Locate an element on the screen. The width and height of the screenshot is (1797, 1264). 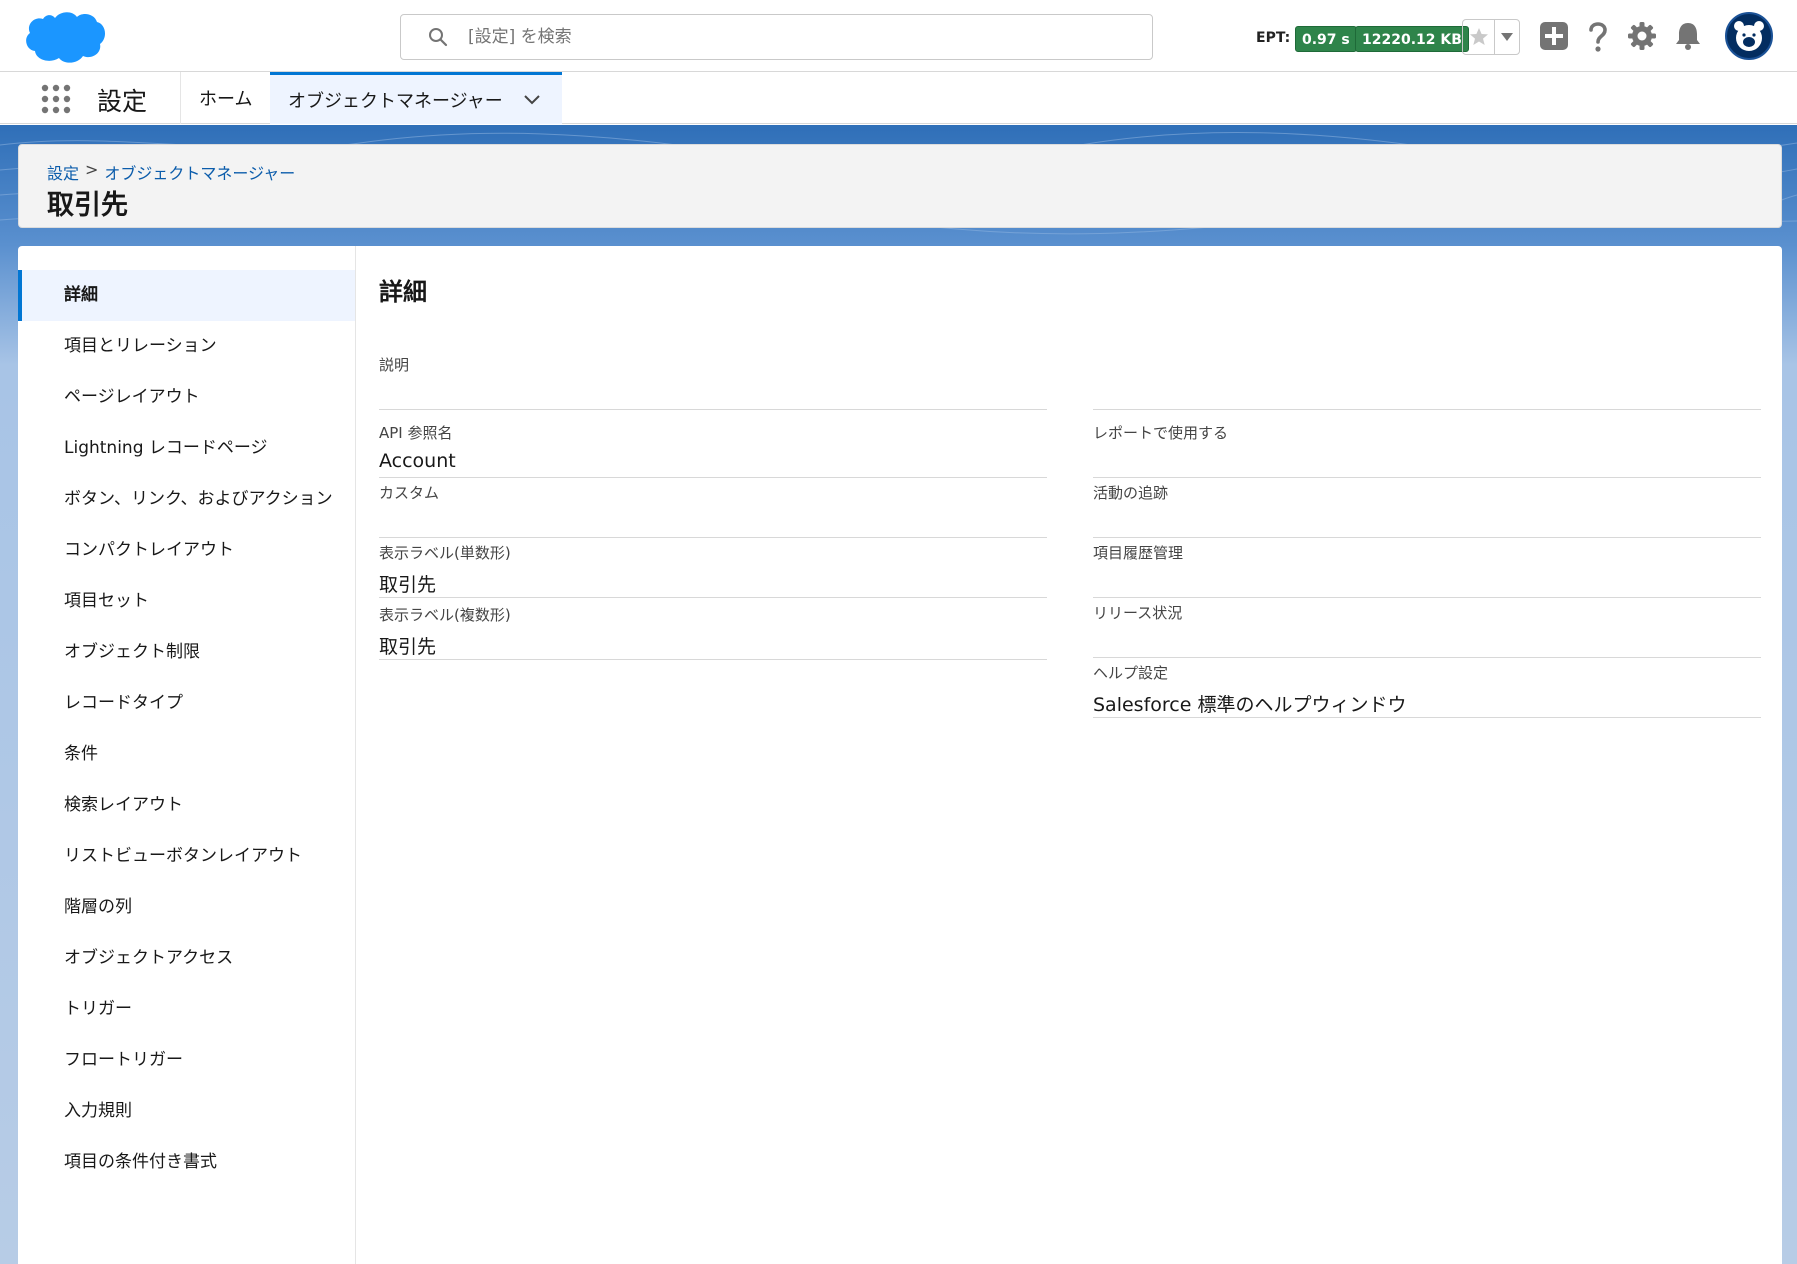
sidebar-item: 階層の列 is located at coordinates (186, 907).